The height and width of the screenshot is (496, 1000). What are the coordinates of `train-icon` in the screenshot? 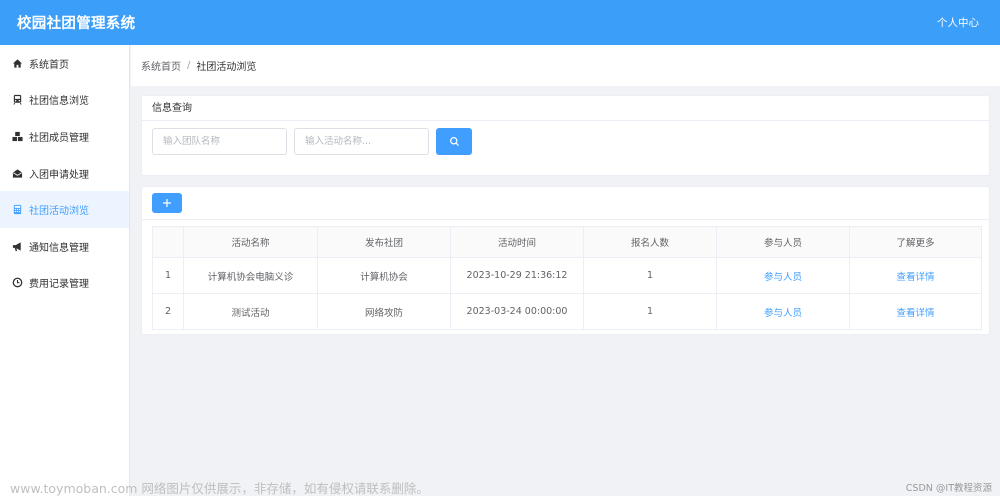 It's located at (17, 100).